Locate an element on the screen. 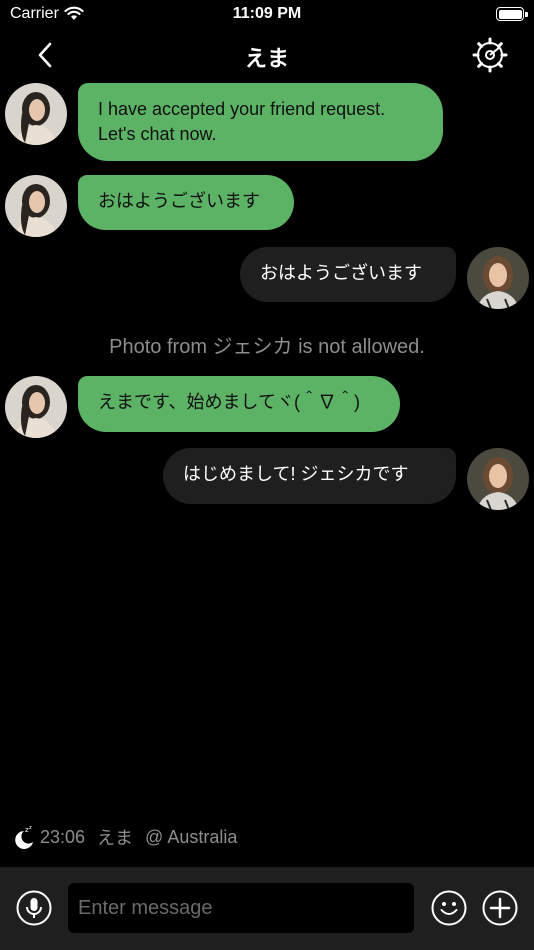 This screenshot has width=534, height=950. smiley-icon is located at coordinates (449, 908).